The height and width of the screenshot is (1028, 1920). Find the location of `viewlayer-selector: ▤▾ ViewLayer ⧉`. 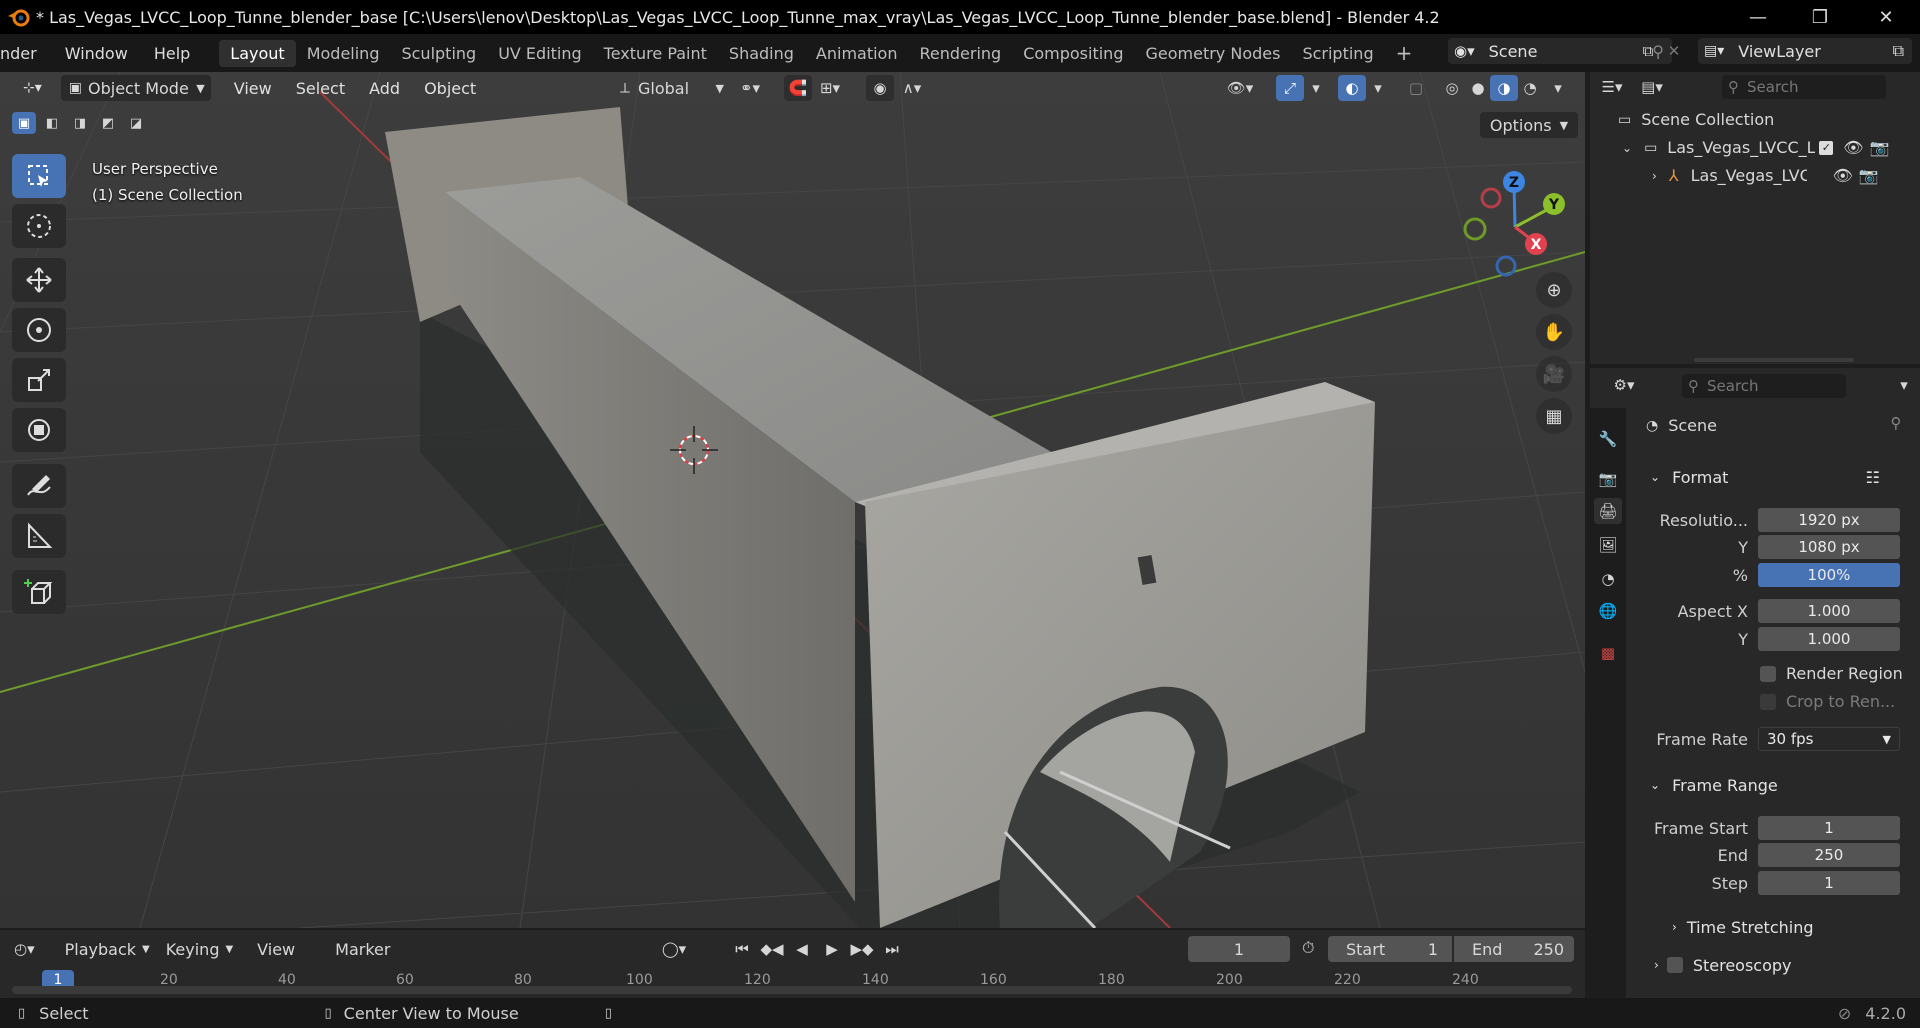

viewlayer-selector: ▤▾ ViewLayer ⧉ is located at coordinates (1805, 51).